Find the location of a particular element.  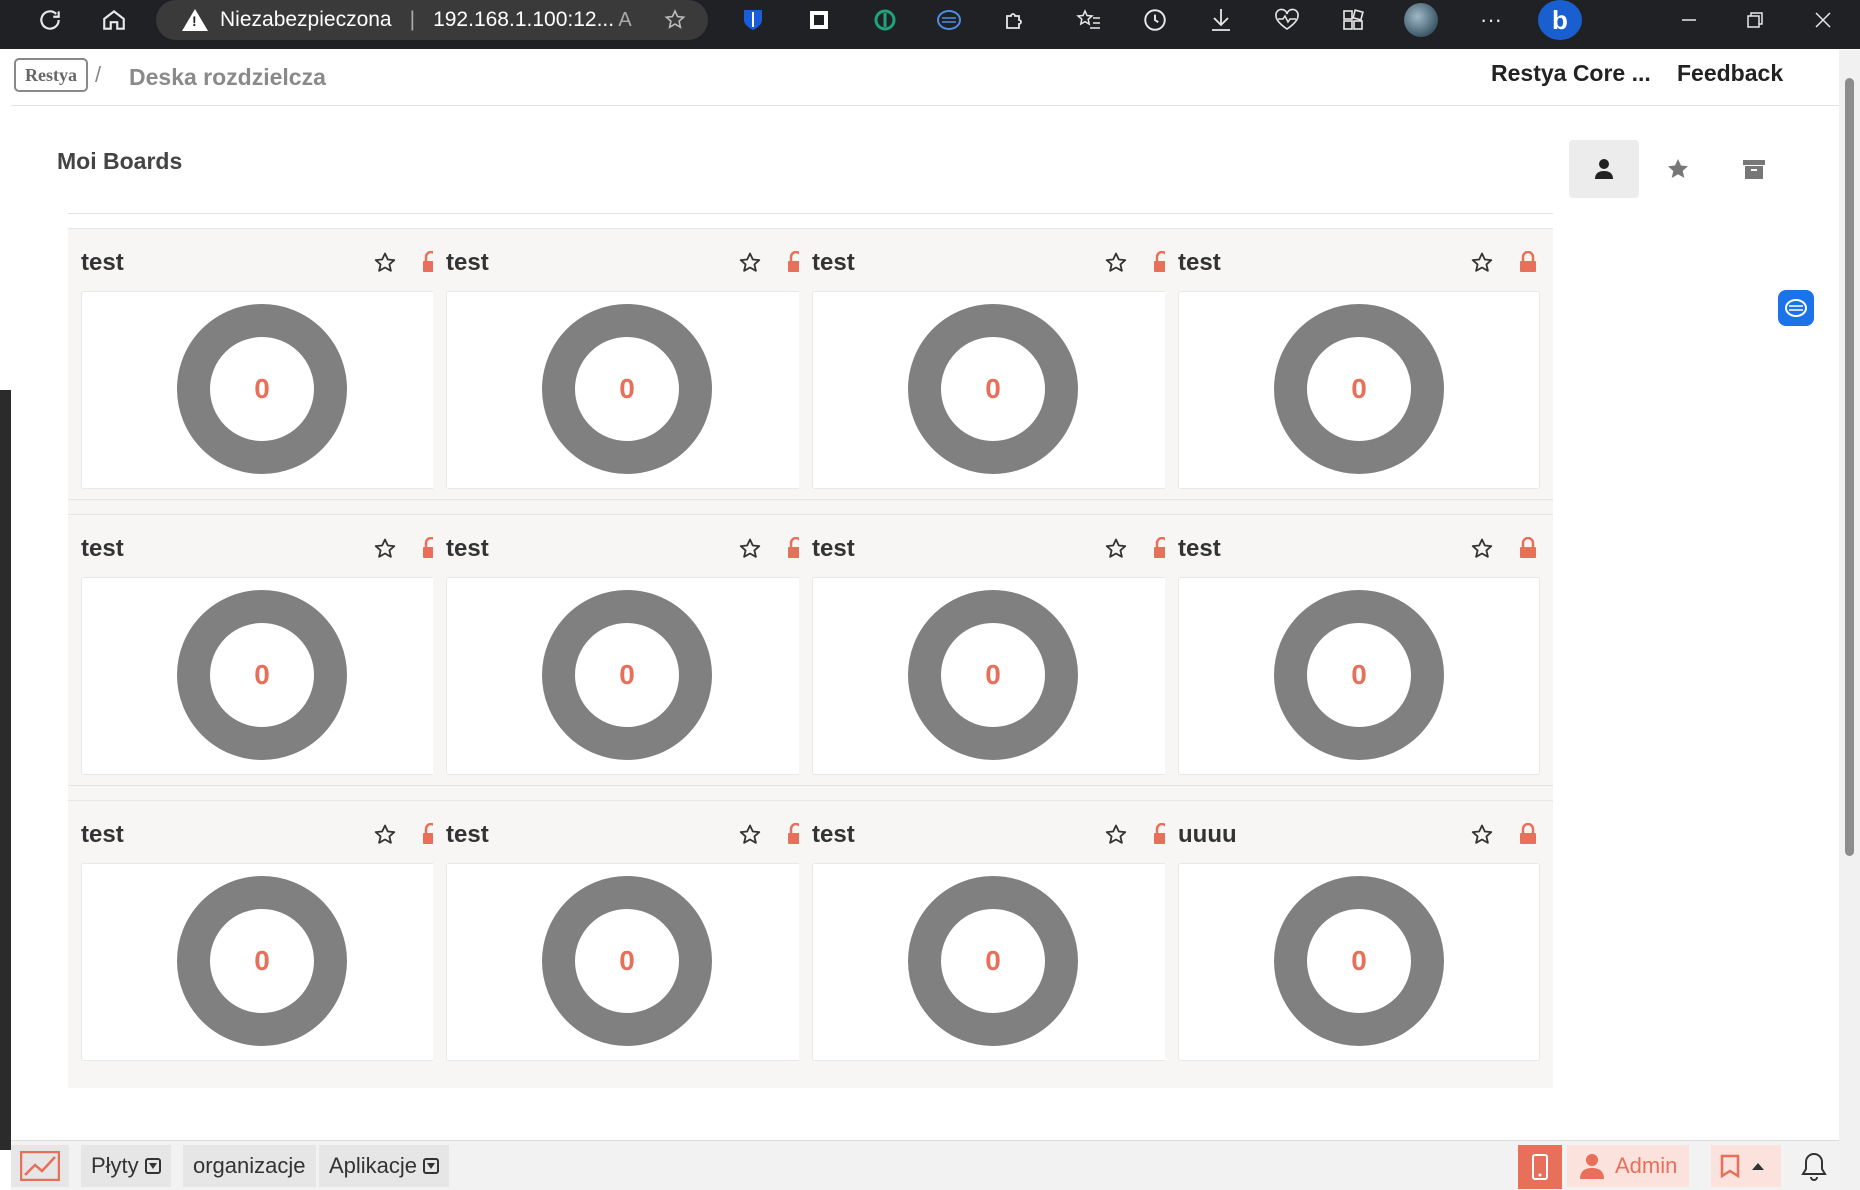

health-icon is located at coordinates (1287, 20).